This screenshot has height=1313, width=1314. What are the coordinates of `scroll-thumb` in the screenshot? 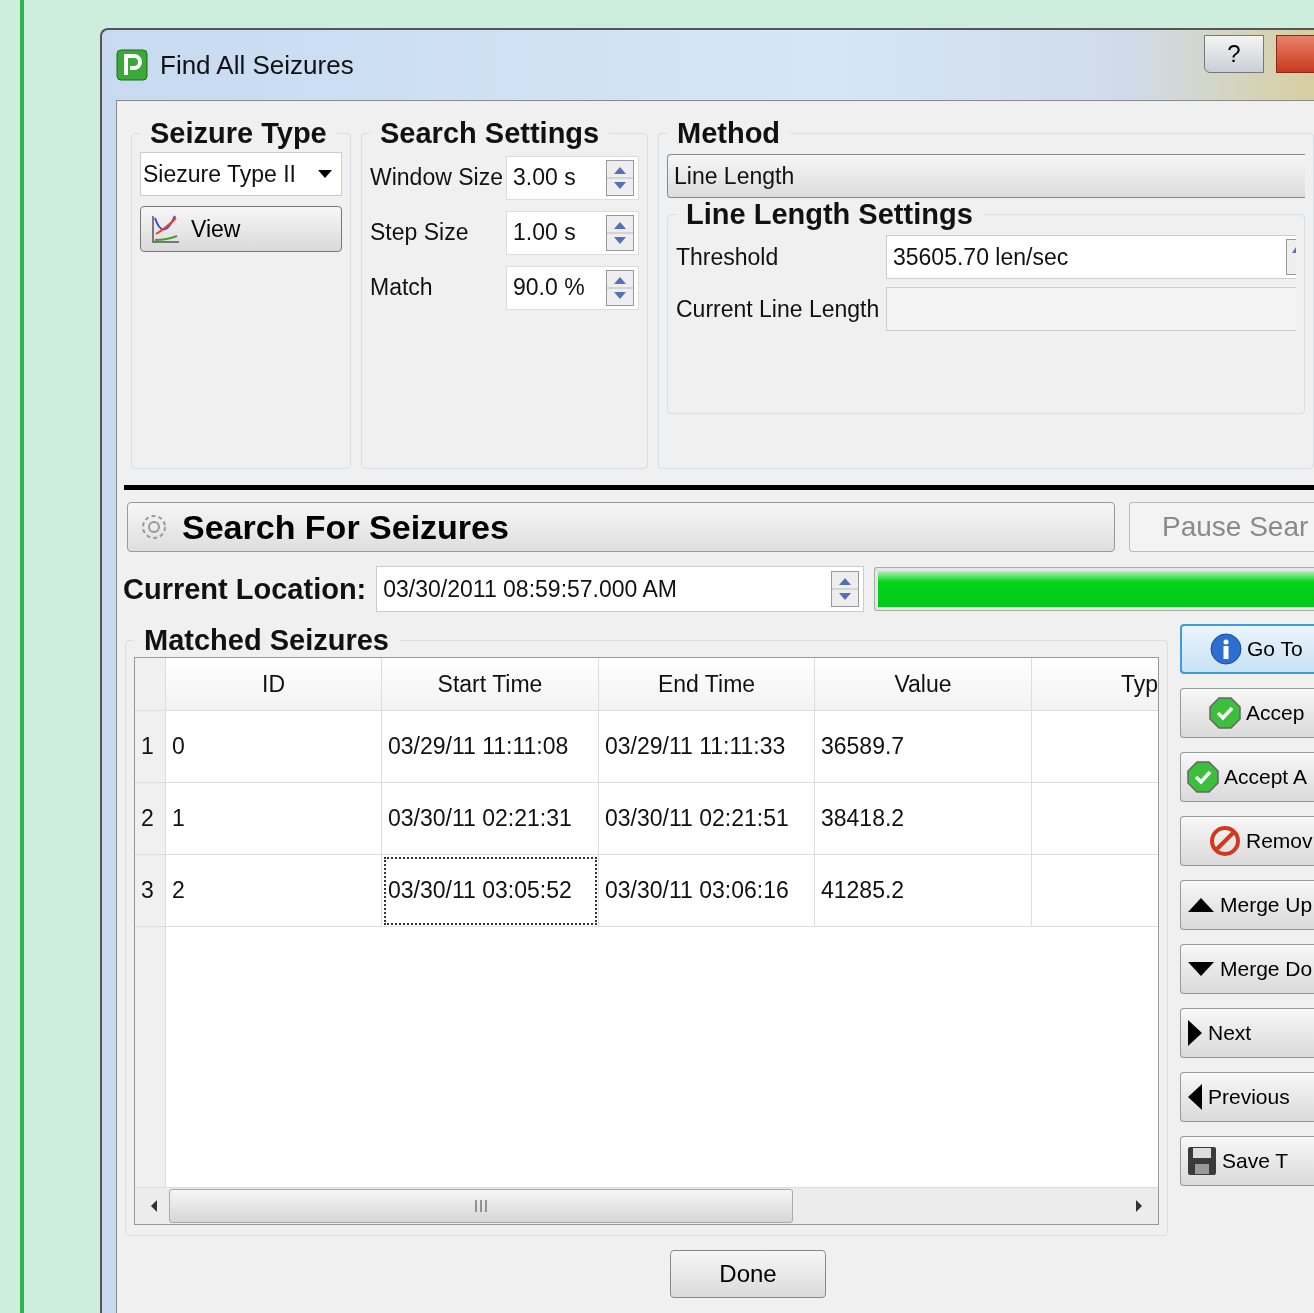 It's located at (481, 1206).